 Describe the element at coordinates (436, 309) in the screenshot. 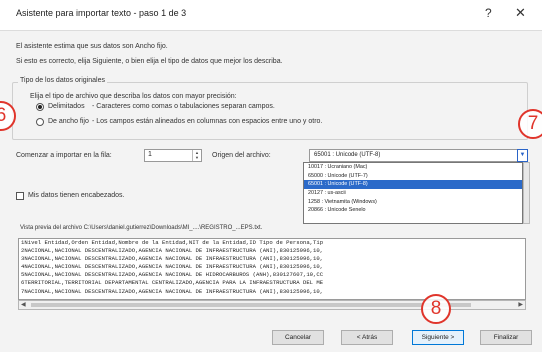

I see `annotation-marker-bottom: 8` at that location.